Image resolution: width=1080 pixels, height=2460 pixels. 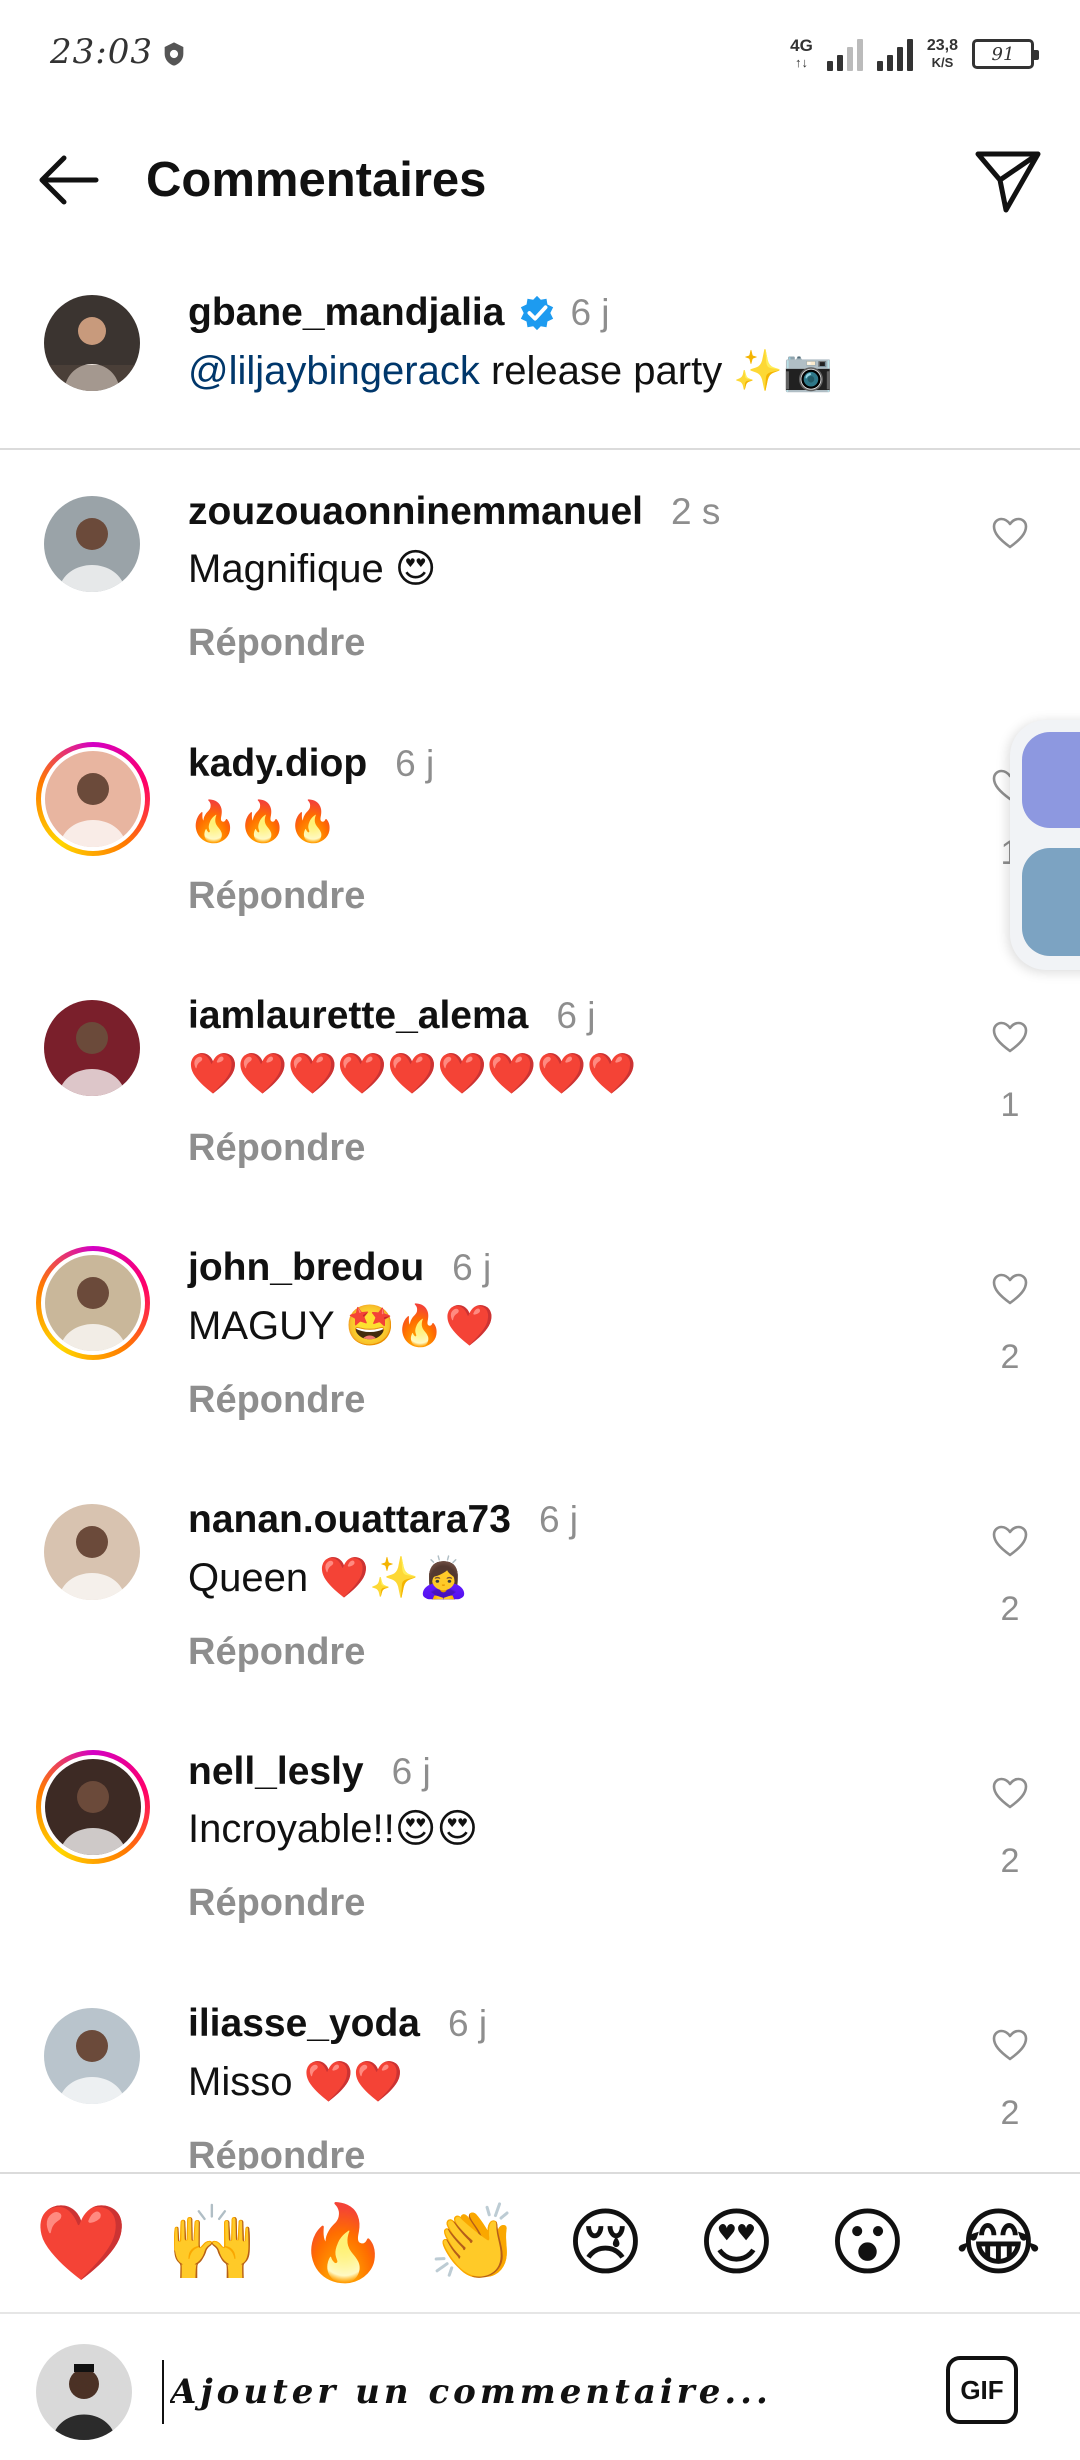 I want to click on comment-text: Misso ❤️❤️, so click(x=296, y=2082).